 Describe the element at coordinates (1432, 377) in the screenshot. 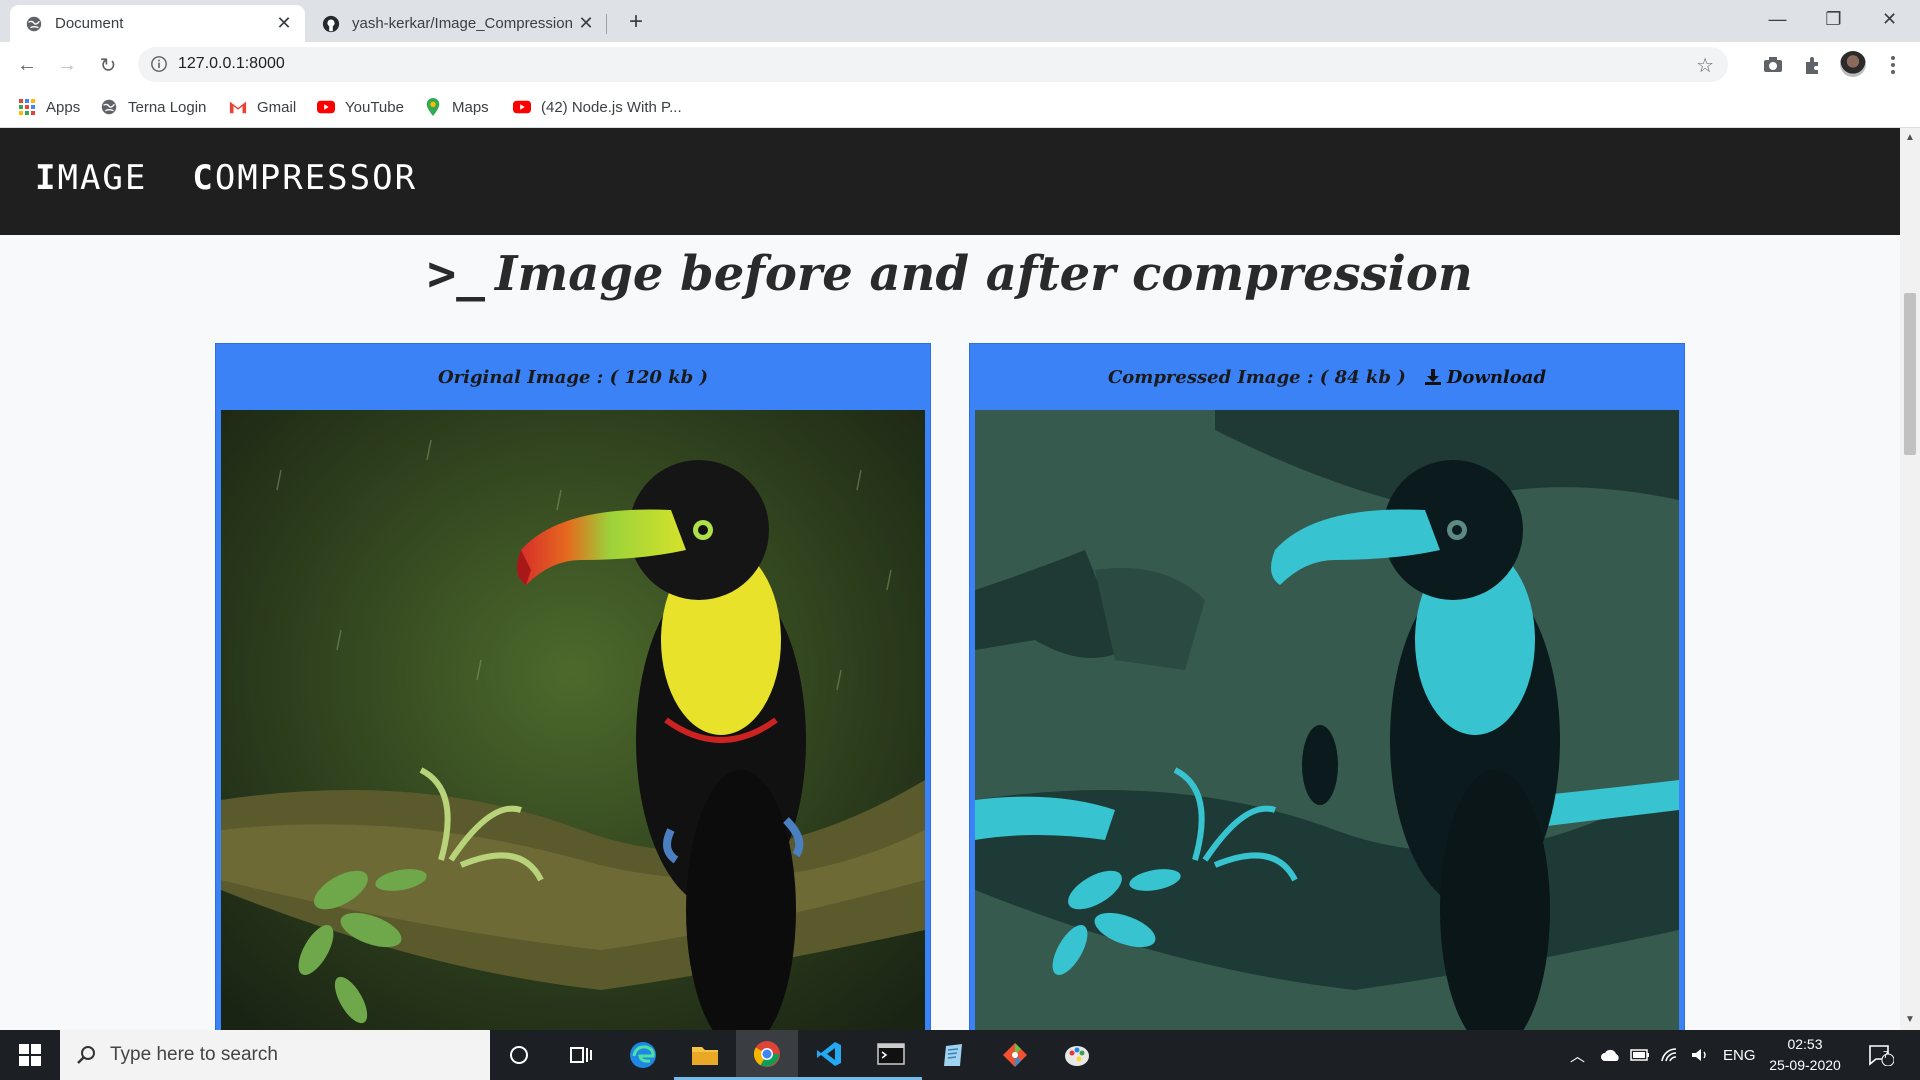

I see `download-icon` at that location.